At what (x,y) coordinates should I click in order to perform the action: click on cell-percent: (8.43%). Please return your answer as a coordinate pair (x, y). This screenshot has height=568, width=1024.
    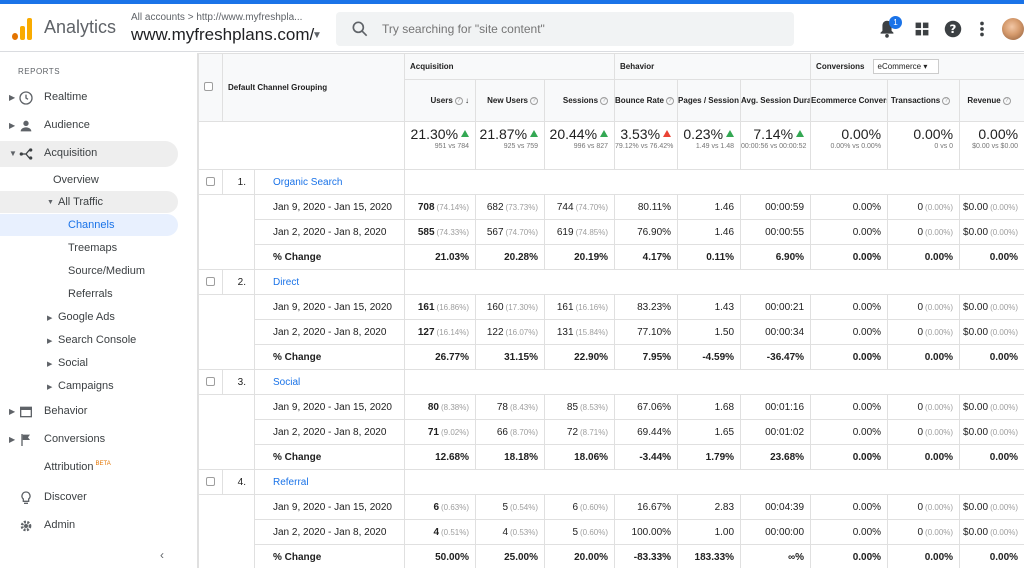
    Looking at the image, I should click on (524, 407).